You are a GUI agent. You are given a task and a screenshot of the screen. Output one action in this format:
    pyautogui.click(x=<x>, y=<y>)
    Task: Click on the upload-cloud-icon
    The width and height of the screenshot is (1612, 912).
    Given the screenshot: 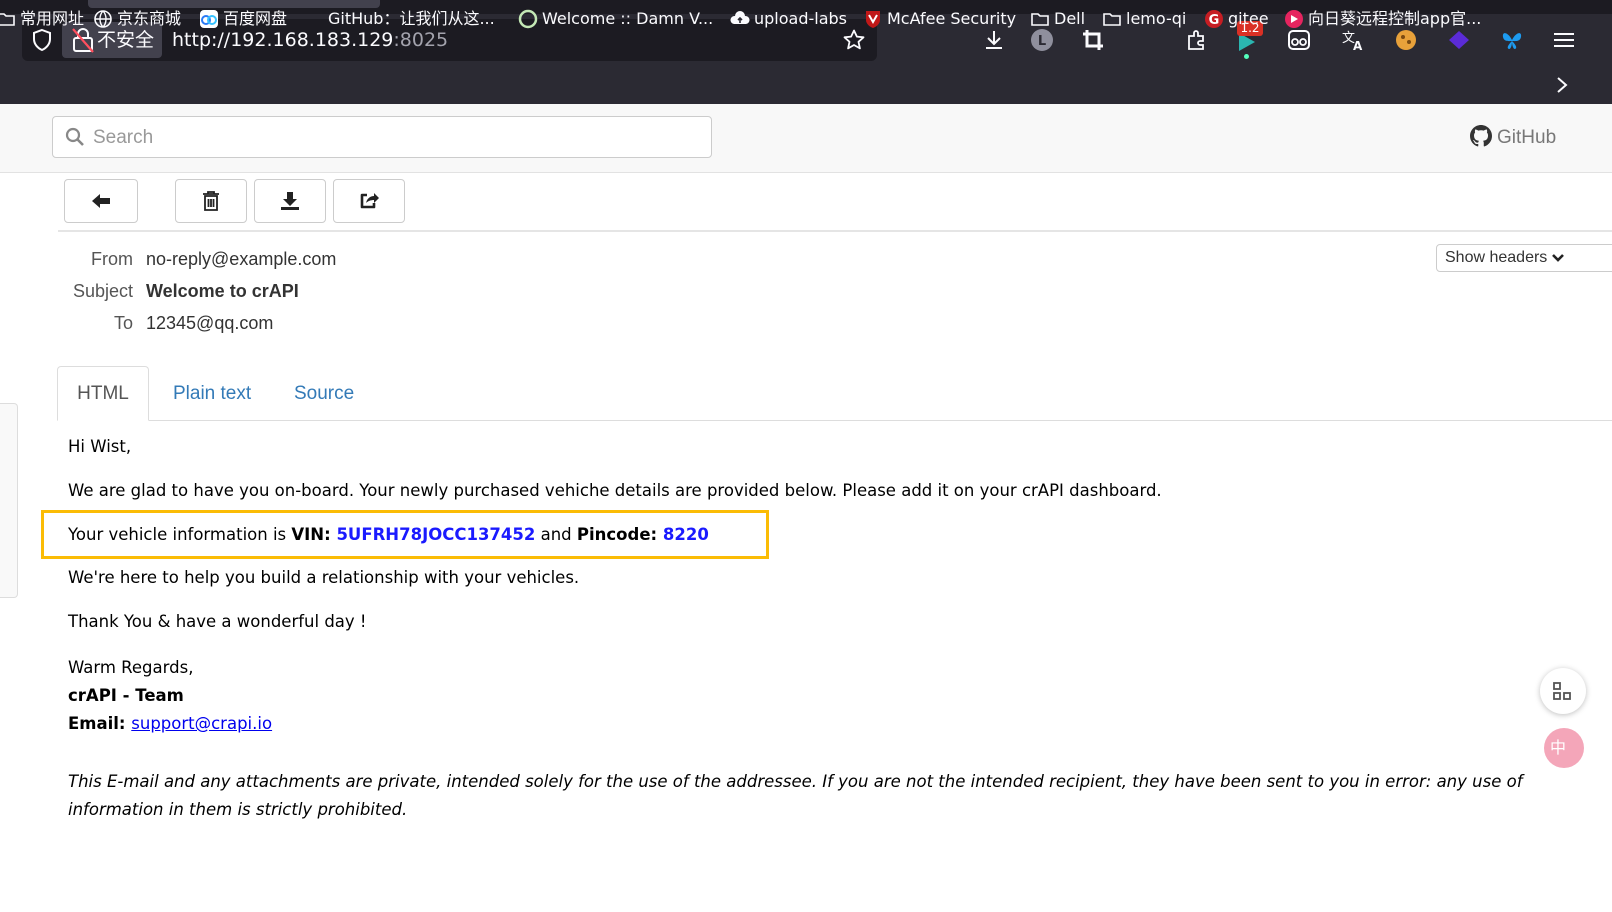 What is the action you would take?
    pyautogui.click(x=740, y=17)
    